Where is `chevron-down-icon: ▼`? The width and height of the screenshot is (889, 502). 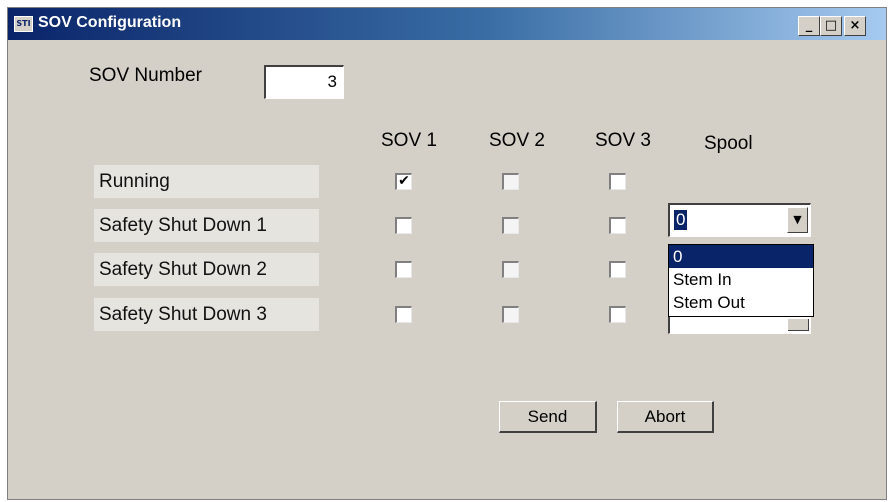 chevron-down-icon: ▼ is located at coordinates (797, 220).